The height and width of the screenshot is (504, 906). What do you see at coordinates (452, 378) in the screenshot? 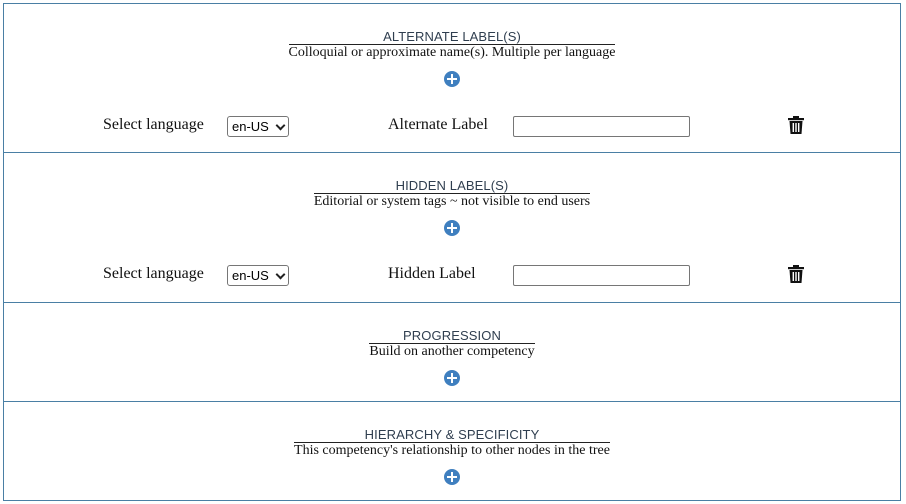
I see `add-progression-icon` at bounding box center [452, 378].